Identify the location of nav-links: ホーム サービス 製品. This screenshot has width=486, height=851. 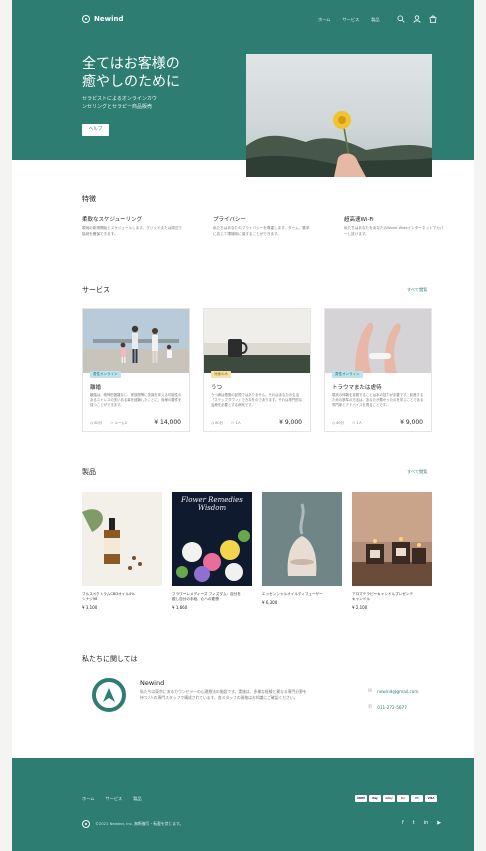
(349, 20).